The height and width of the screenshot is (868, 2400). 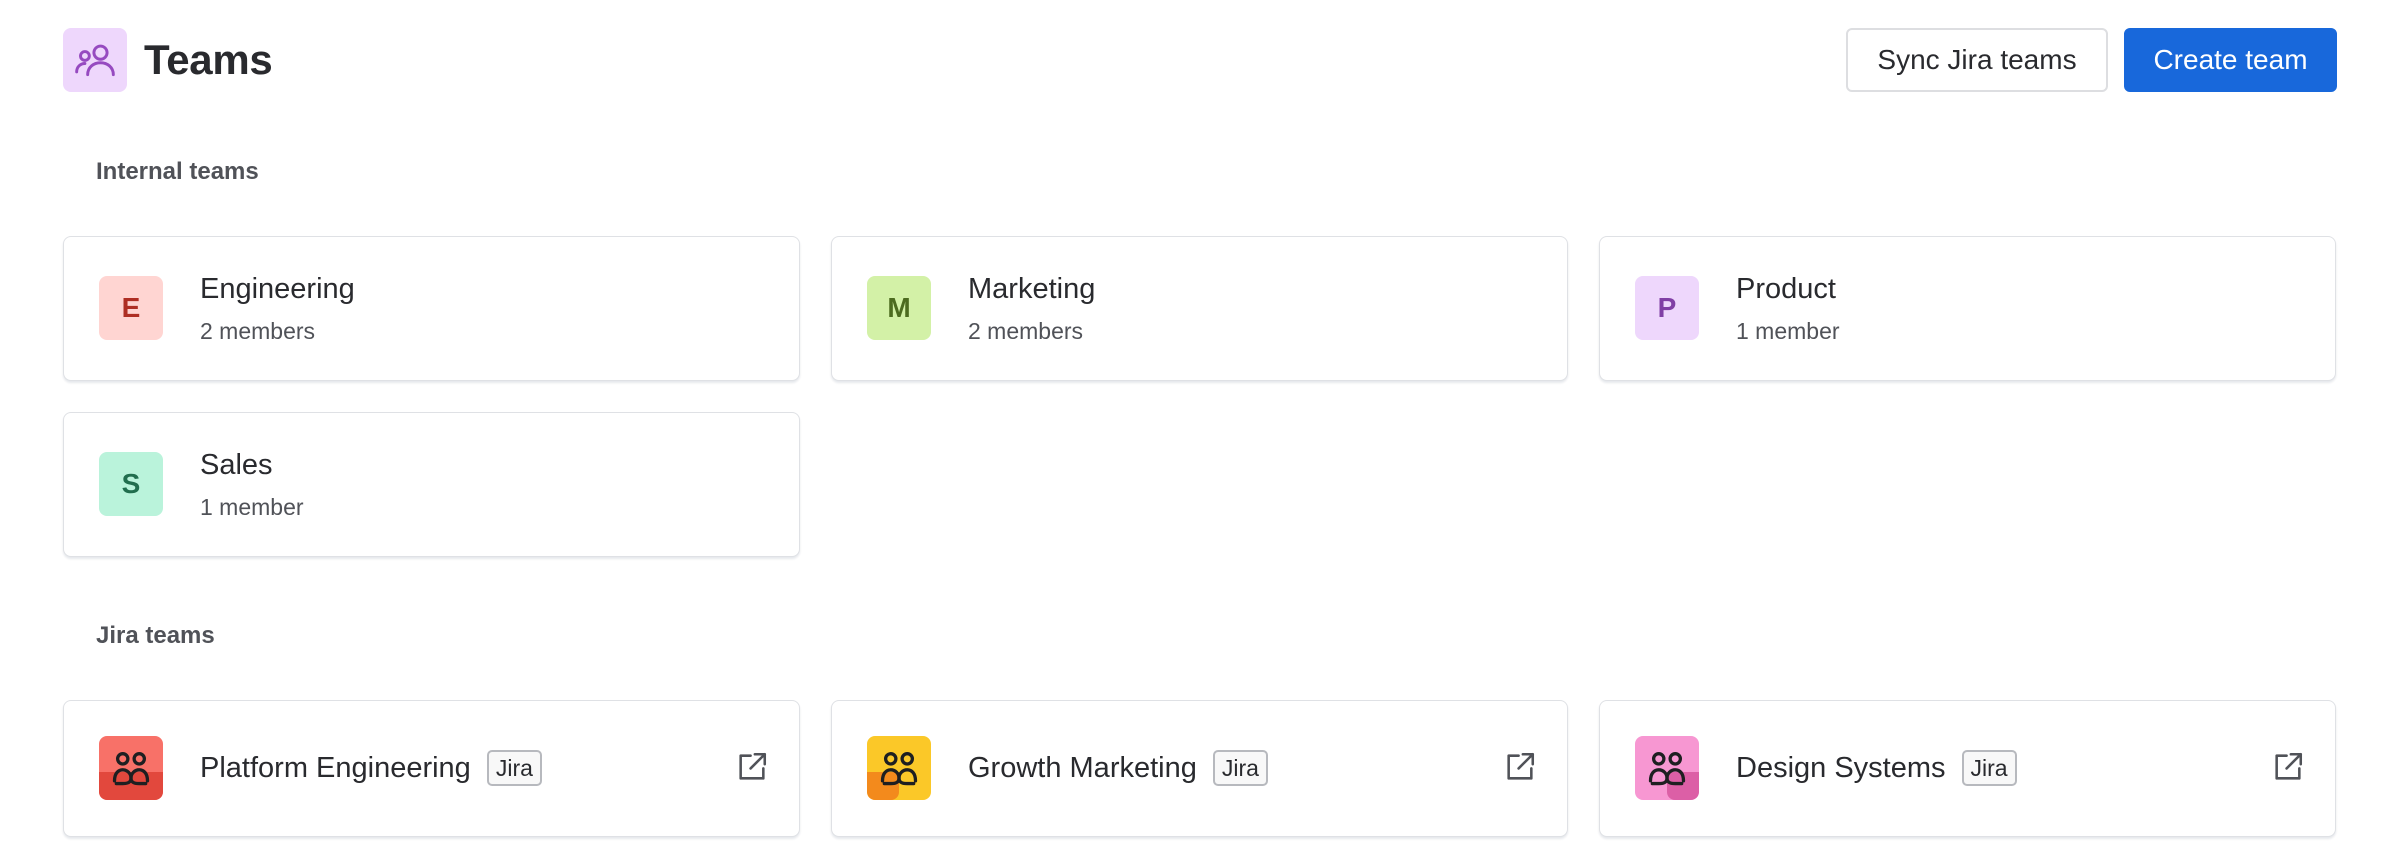 I want to click on team-name: Product, so click(x=1786, y=289).